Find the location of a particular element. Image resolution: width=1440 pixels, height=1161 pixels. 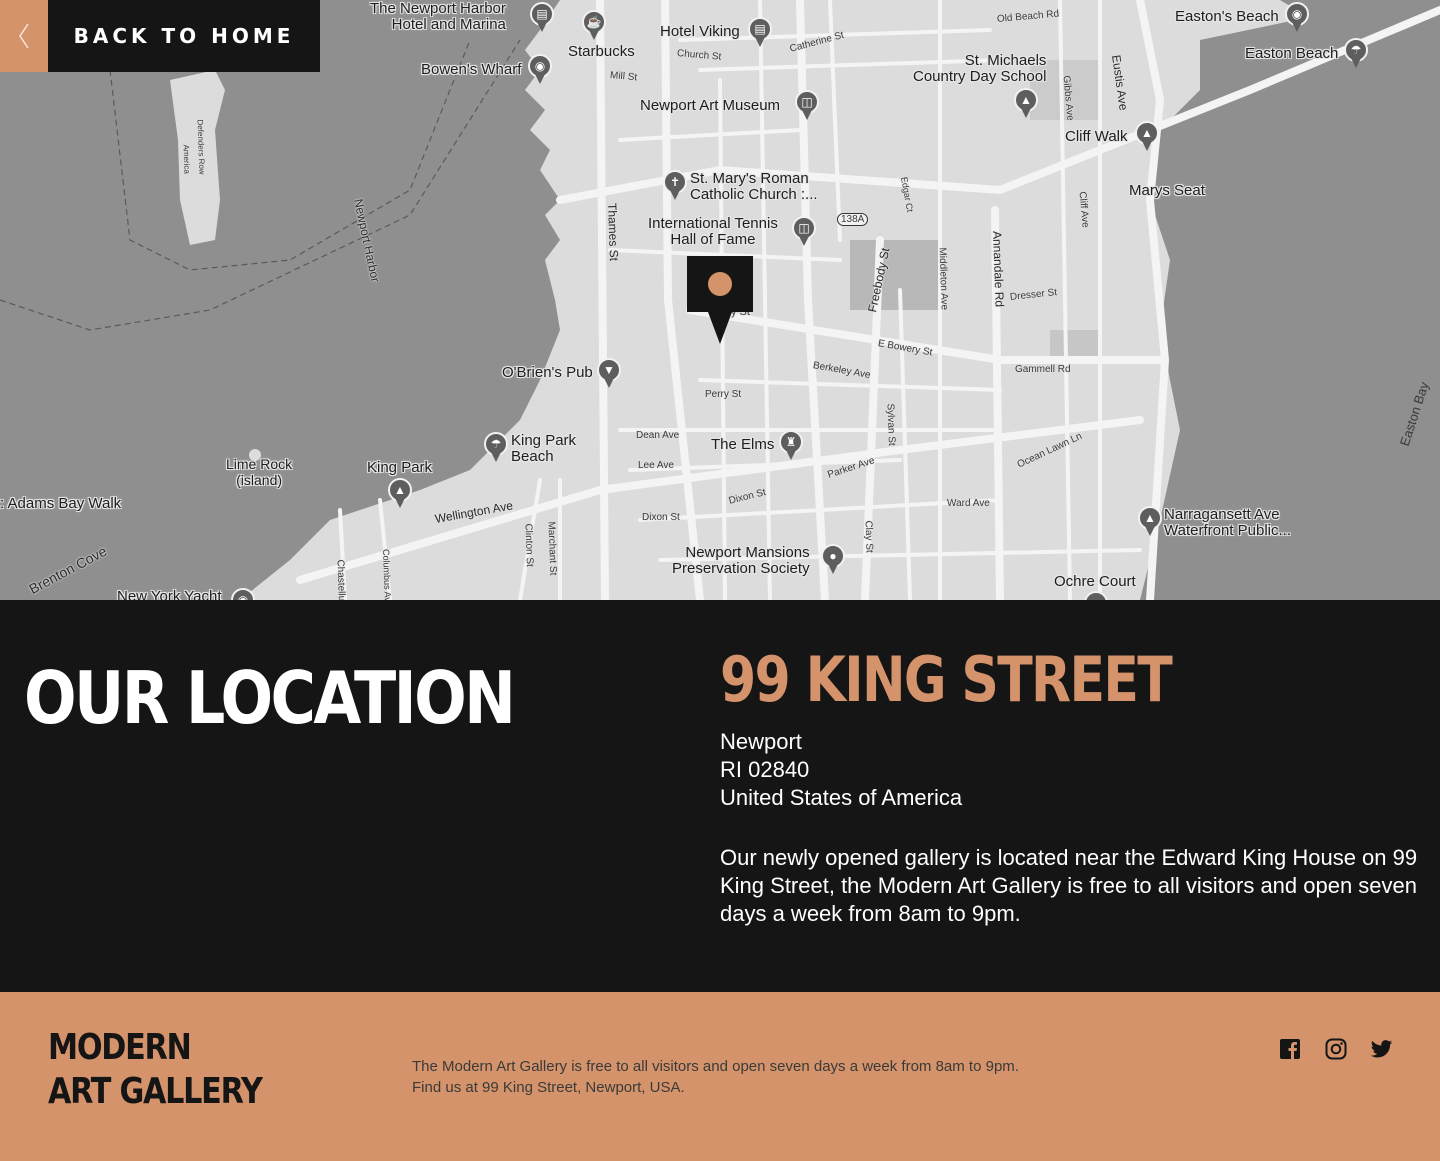

place-label-newport-harbor-hotel: The Newport Harbor Hotel and Marina is located at coordinates (438, 17).